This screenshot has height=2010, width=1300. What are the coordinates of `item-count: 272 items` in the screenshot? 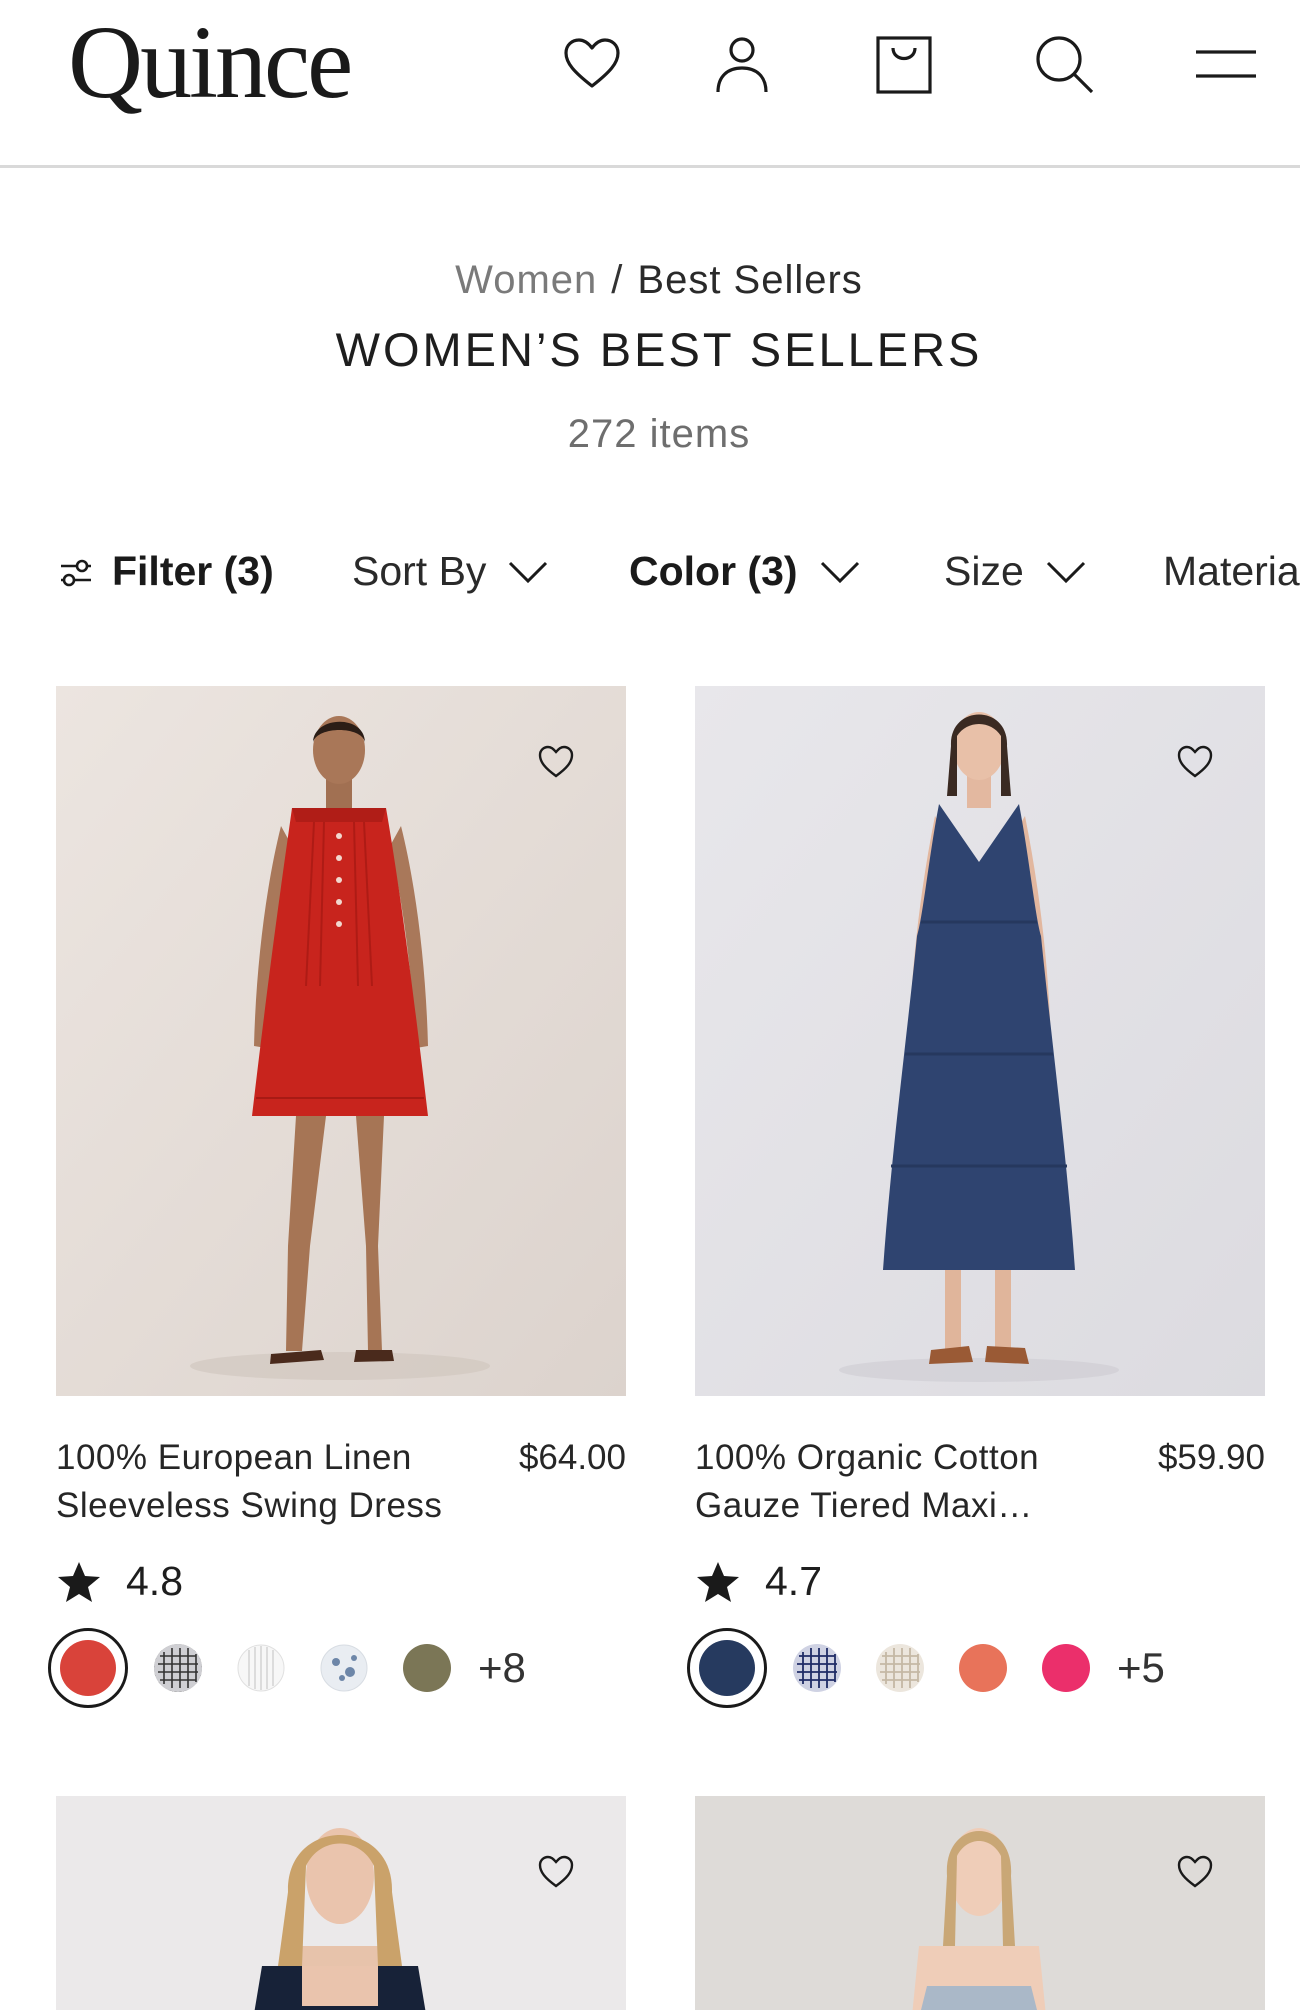 It's located at (659, 434).